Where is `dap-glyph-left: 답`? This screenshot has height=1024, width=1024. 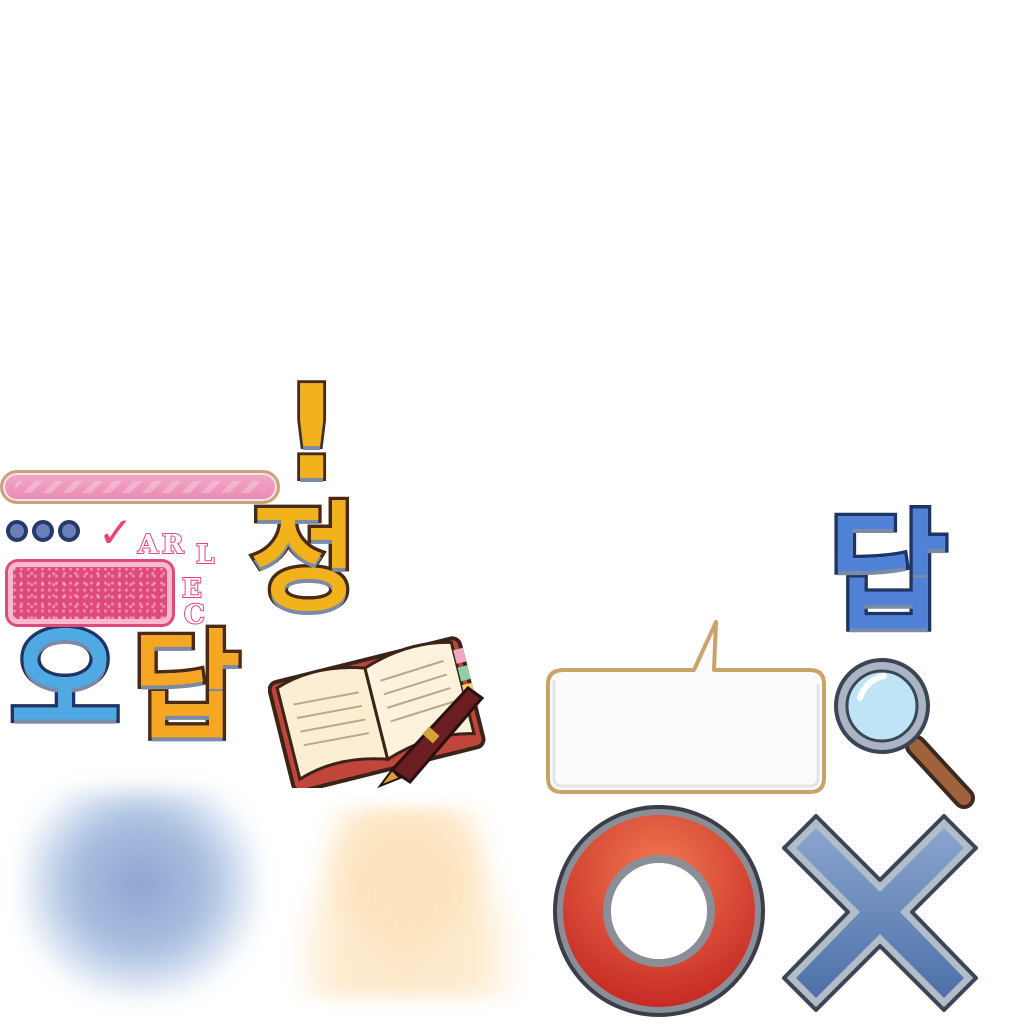 dap-glyph-left: 답 is located at coordinates (187, 687).